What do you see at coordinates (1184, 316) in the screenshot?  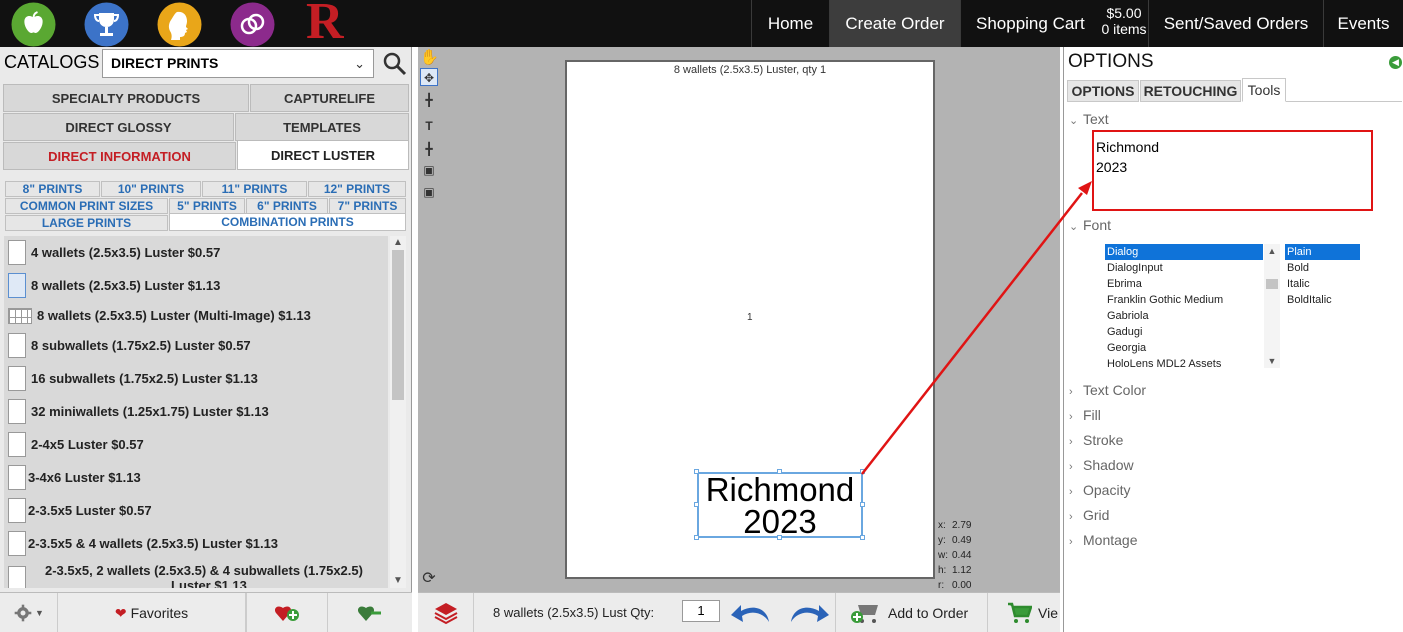 I see `list-item: Gabriola` at bounding box center [1184, 316].